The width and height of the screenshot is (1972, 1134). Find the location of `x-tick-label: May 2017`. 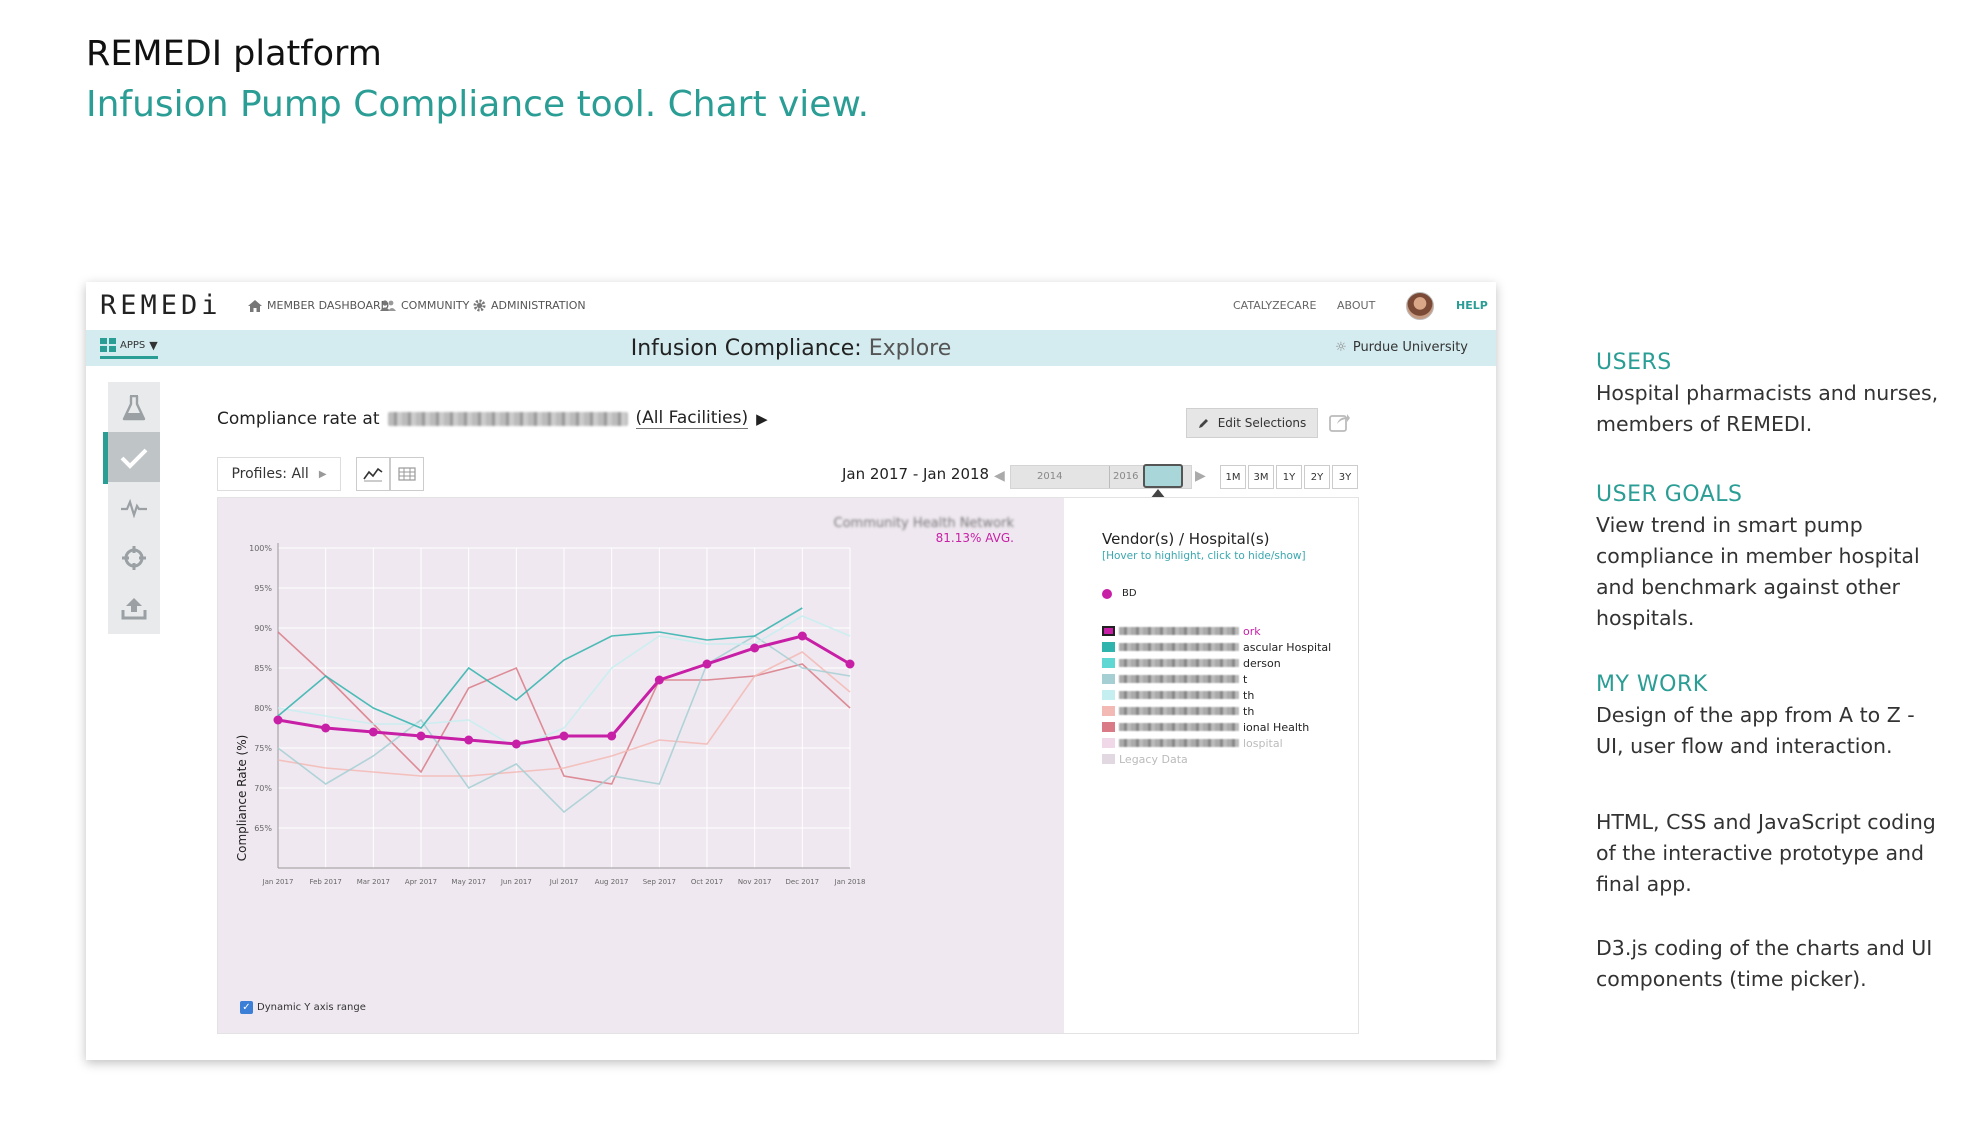

x-tick-label: May 2017 is located at coordinates (468, 882).